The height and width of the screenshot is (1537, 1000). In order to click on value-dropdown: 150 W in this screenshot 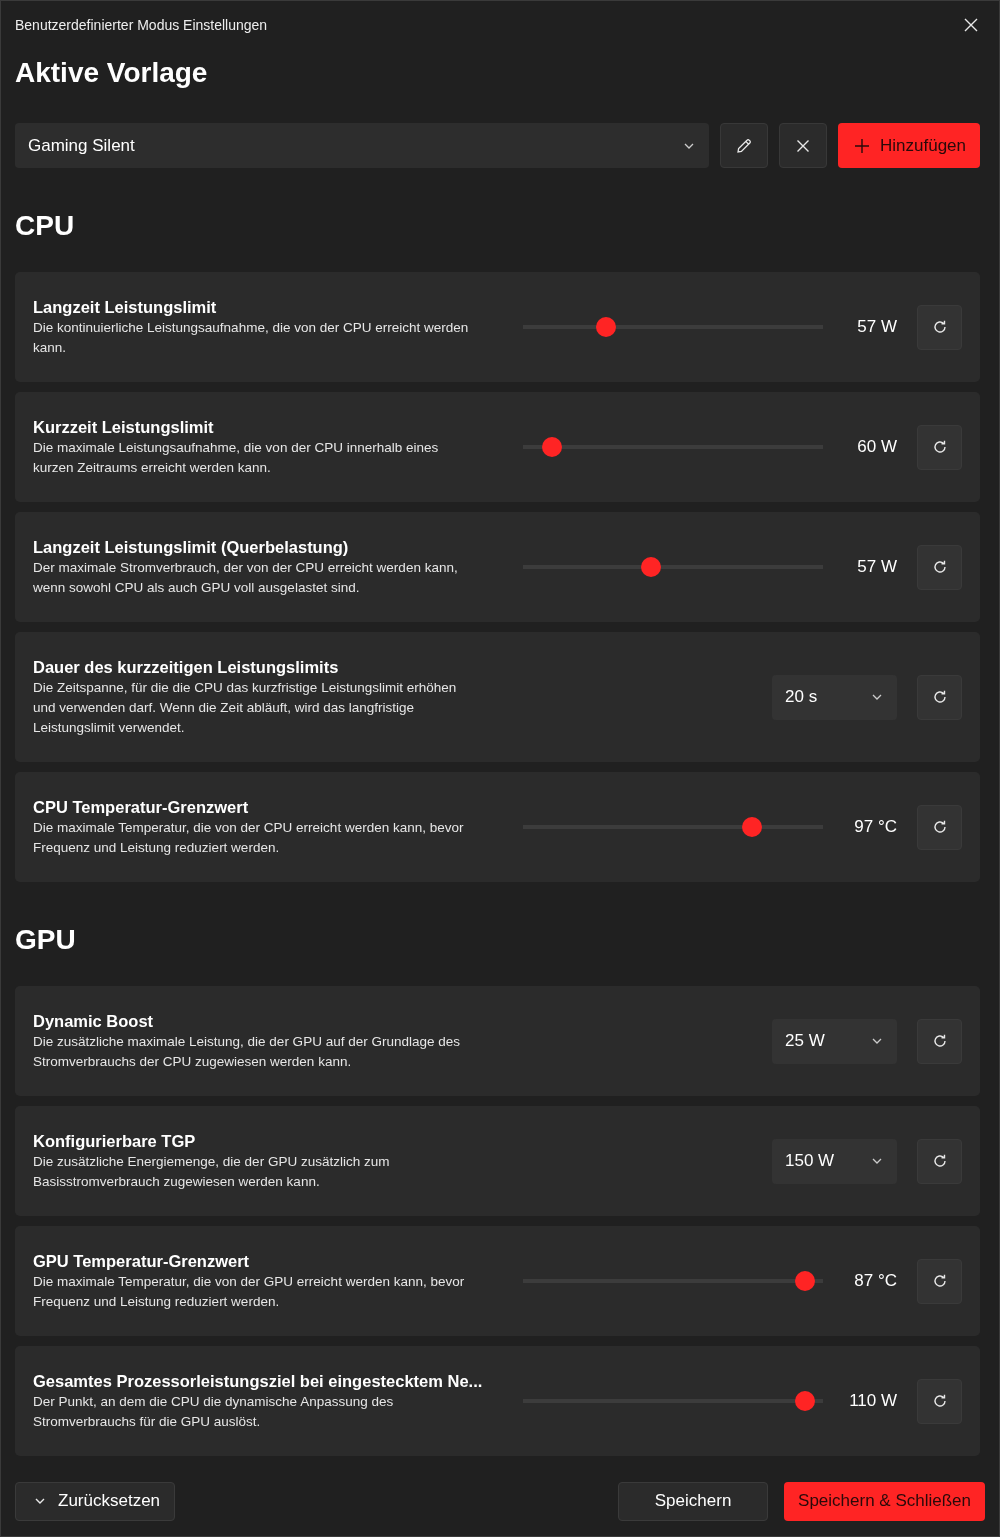, I will do `click(834, 1161)`.